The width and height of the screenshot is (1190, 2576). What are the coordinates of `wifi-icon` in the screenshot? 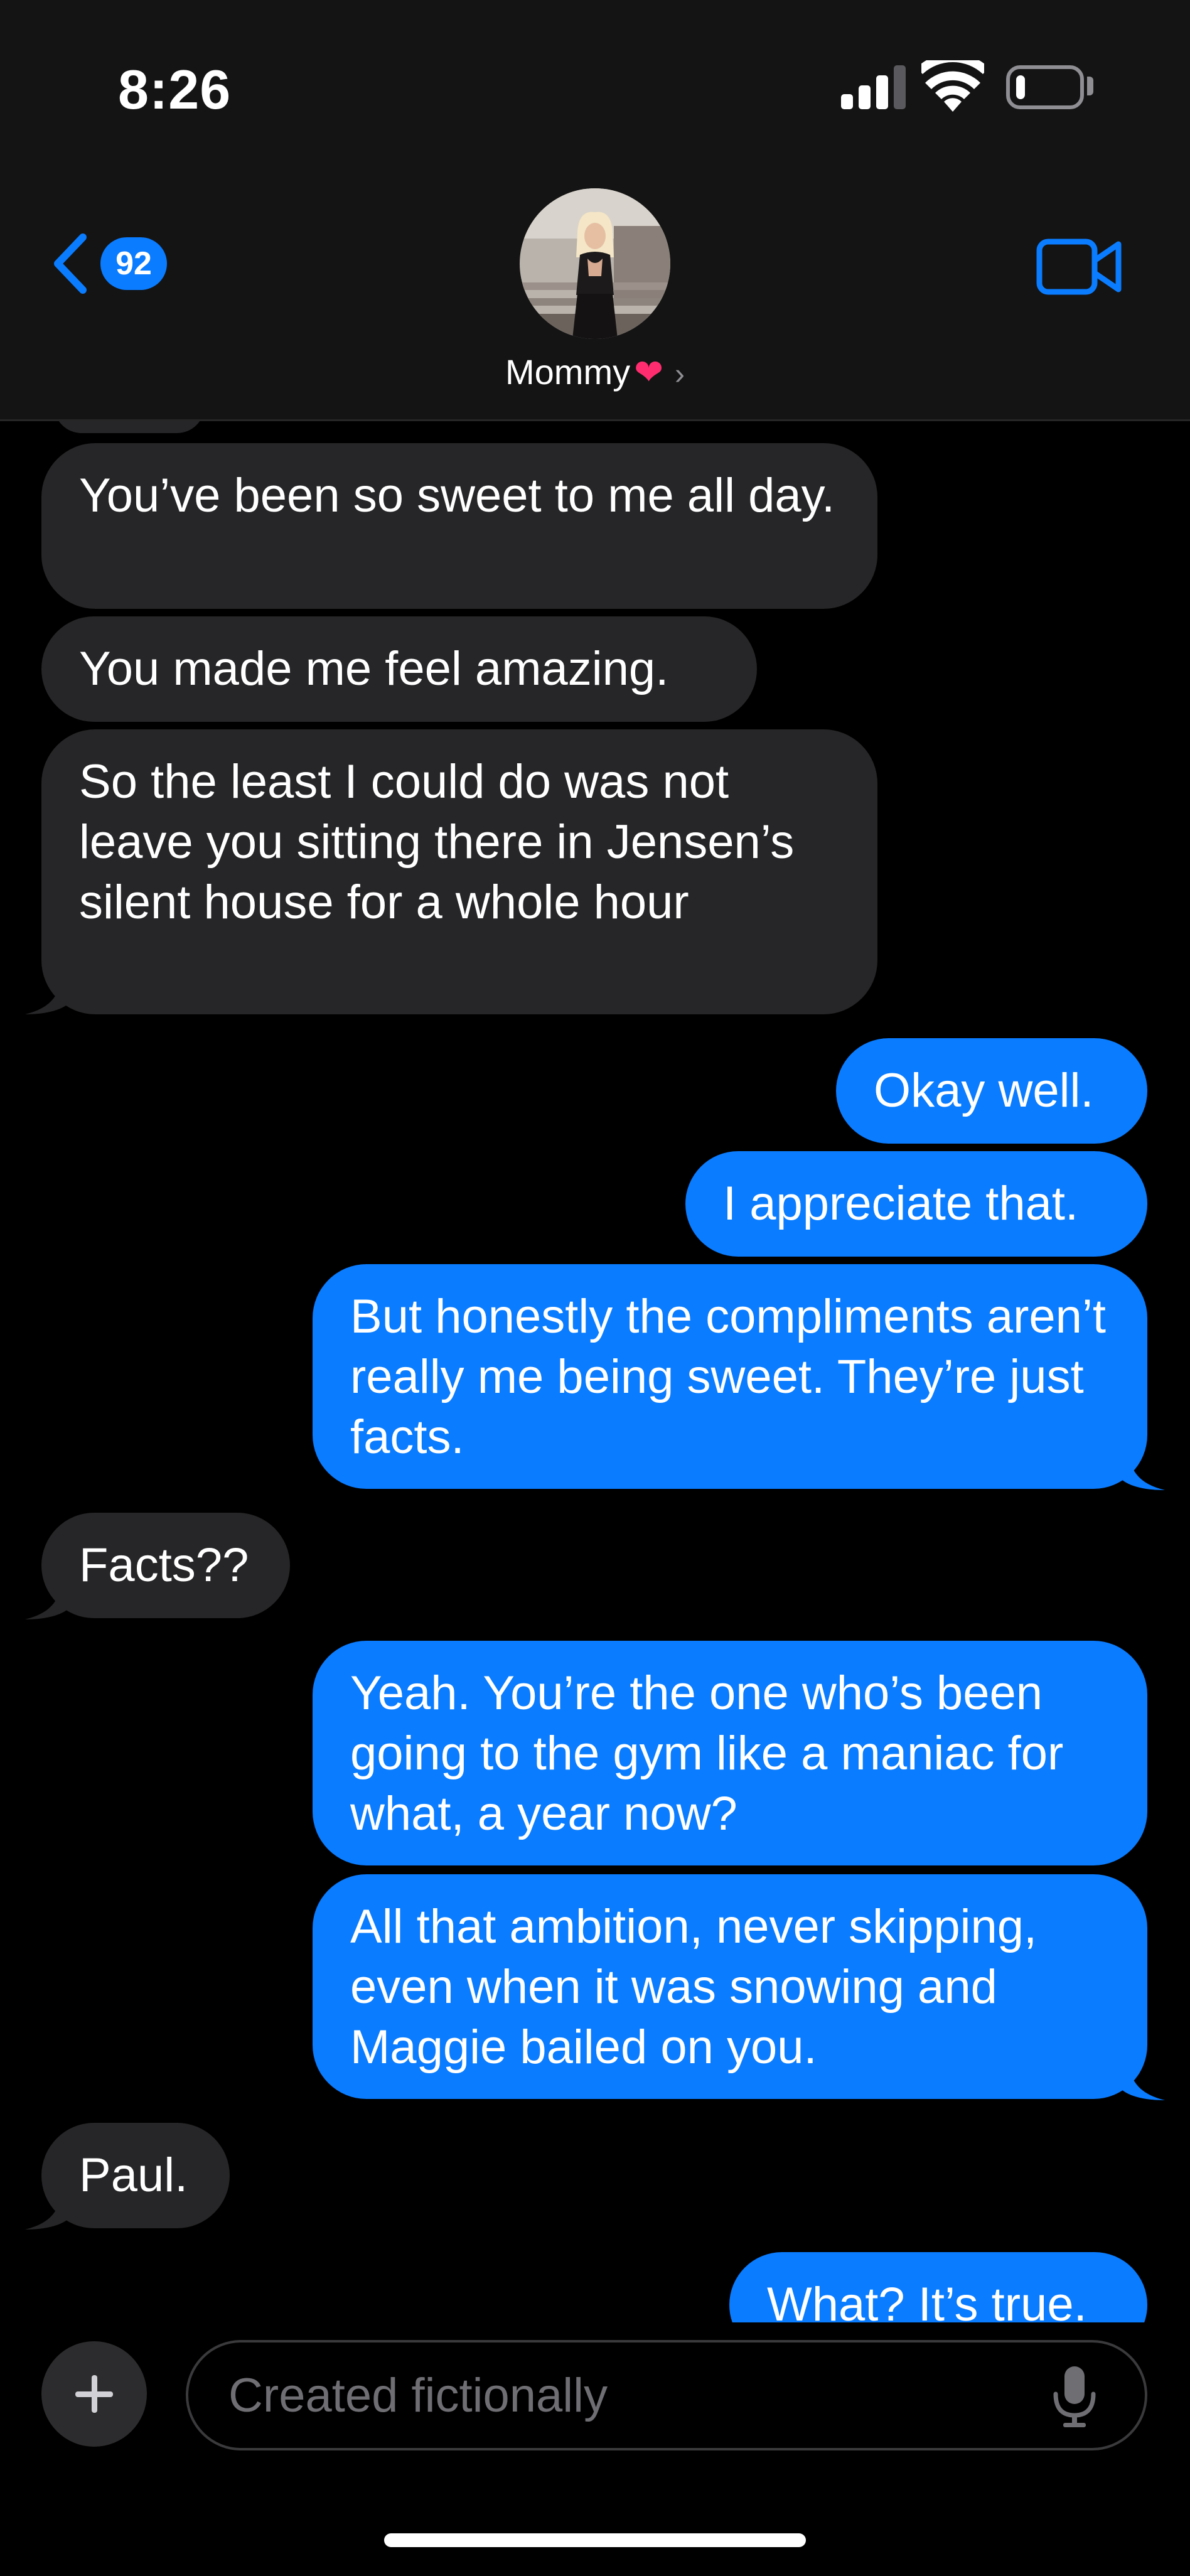 It's located at (952, 86).